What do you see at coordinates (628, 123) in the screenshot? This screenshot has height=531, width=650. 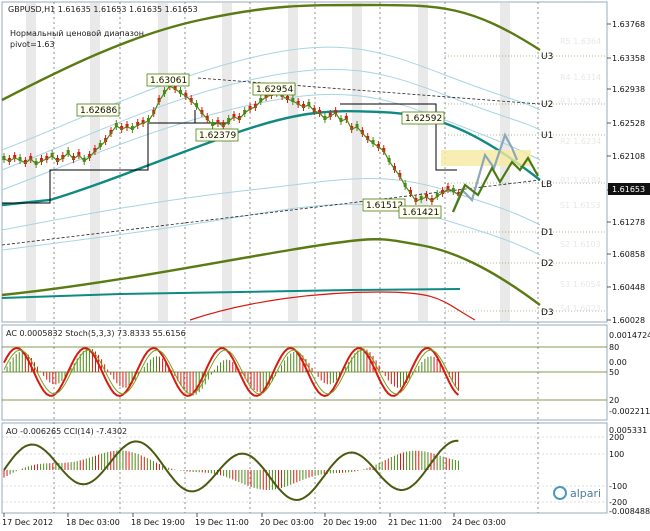 I see `price-tick-label: 1.62528` at bounding box center [628, 123].